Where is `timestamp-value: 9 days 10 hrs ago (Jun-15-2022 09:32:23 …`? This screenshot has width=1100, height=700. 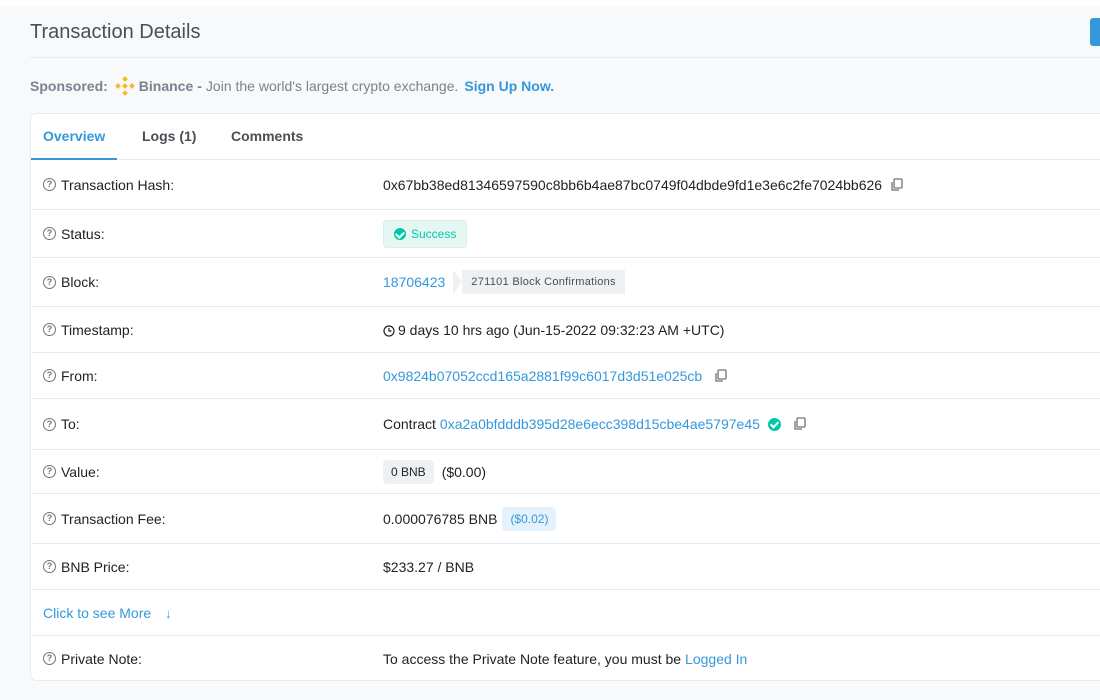 timestamp-value: 9 days 10 hrs ago (Jun-15-2022 09:32:23 … is located at coordinates (561, 329).